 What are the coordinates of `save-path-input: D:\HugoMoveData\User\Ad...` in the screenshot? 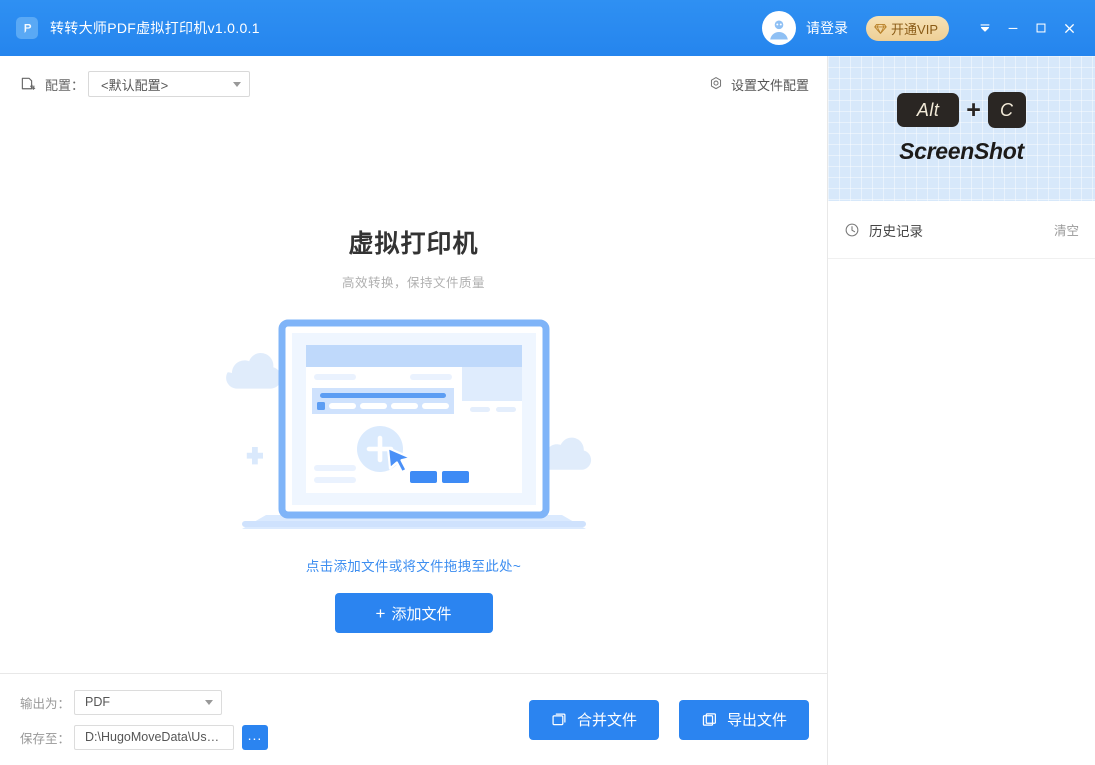 It's located at (154, 737).